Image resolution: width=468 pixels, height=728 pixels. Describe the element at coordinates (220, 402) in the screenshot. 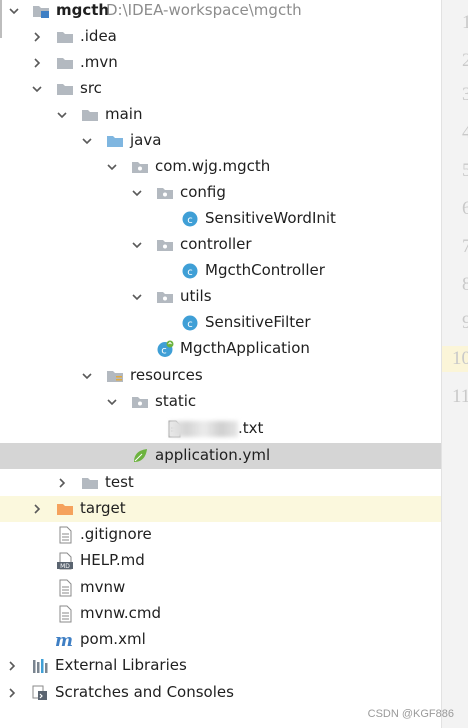

I see `tree-row-static: static` at that location.